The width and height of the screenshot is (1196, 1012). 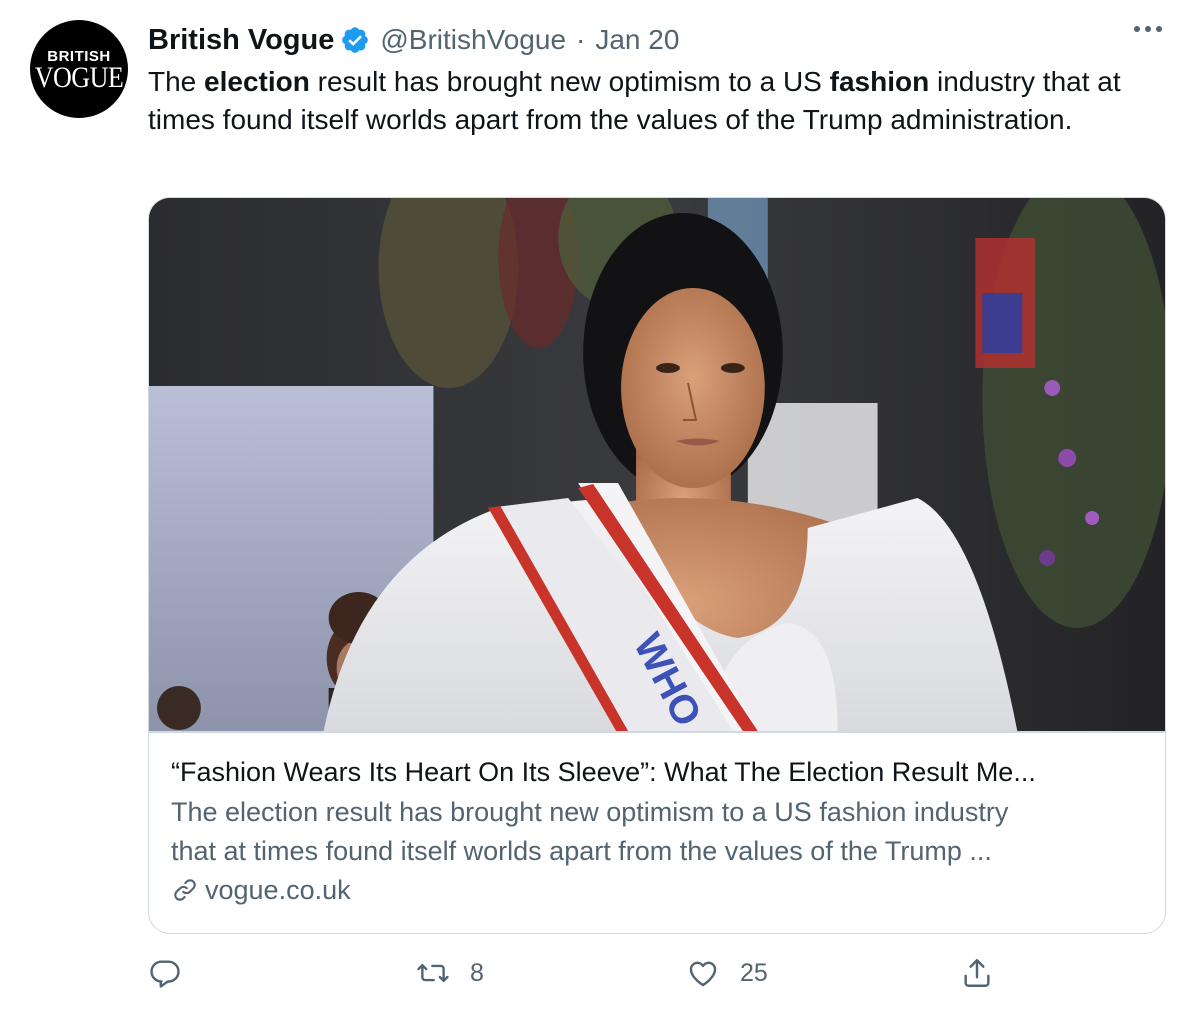 I want to click on retweet-count: 8, so click(x=477, y=972).